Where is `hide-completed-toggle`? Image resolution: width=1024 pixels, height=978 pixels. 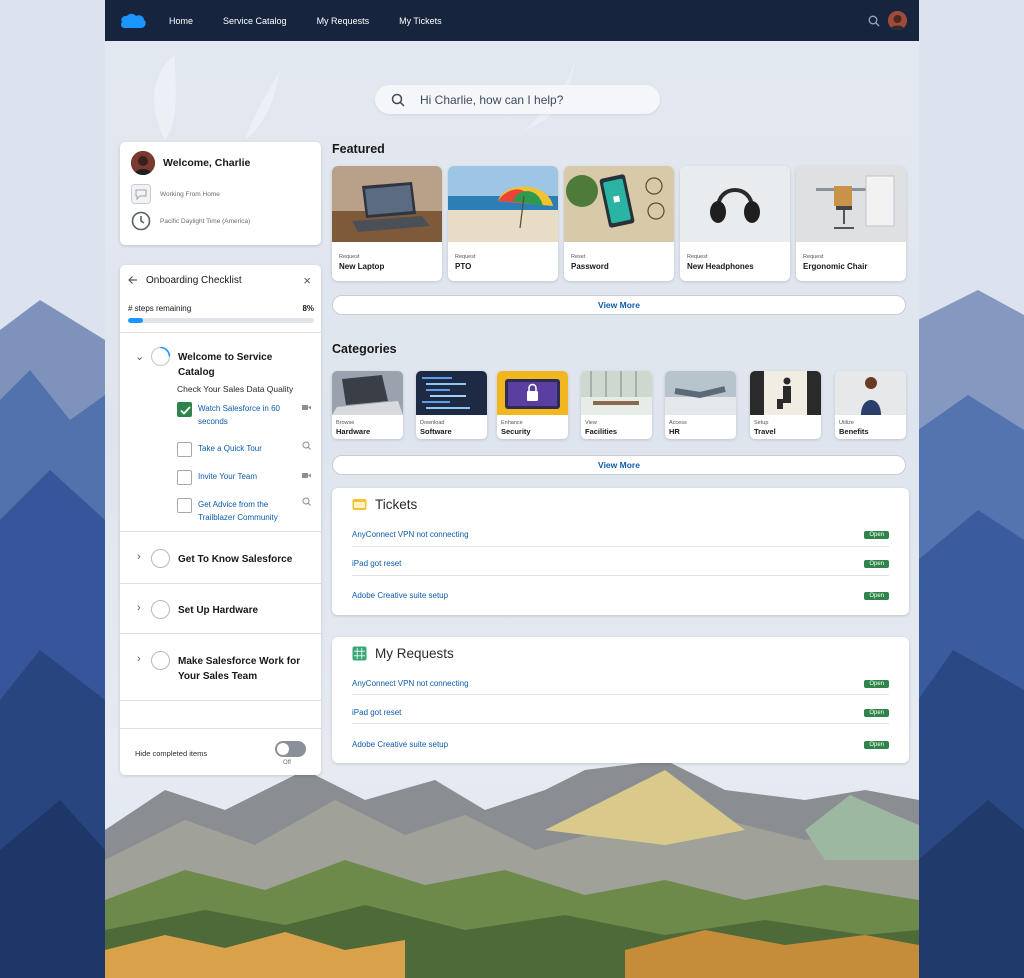
hide-completed-toggle is located at coordinates (290, 749).